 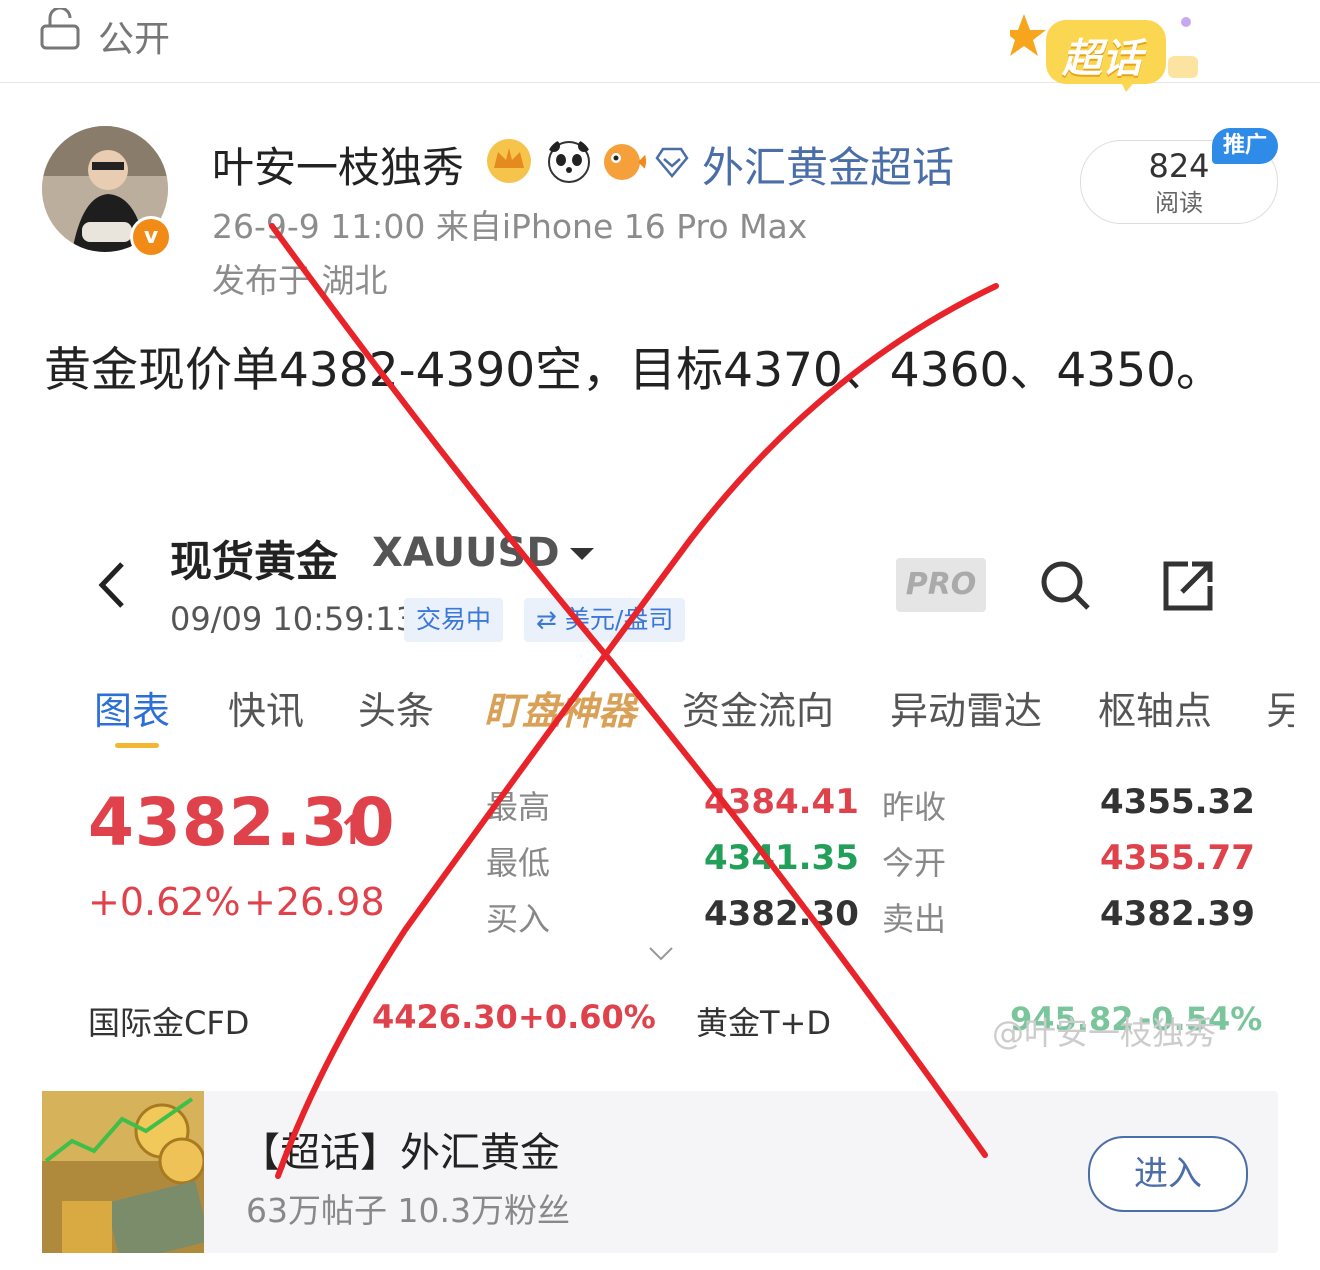 I want to click on stat-value-open: 4355.77, so click(x=1177, y=858).